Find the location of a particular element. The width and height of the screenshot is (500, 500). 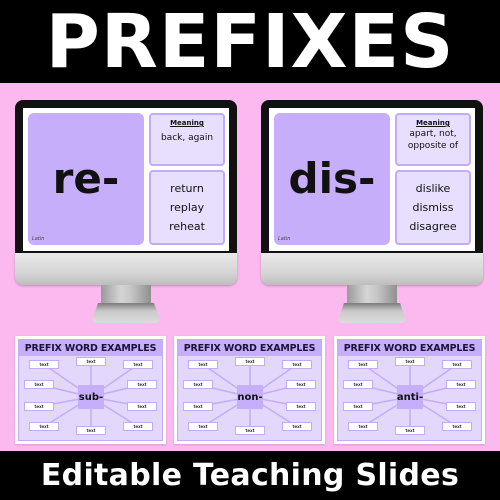

prefix-word: re- is located at coordinates (86, 178).